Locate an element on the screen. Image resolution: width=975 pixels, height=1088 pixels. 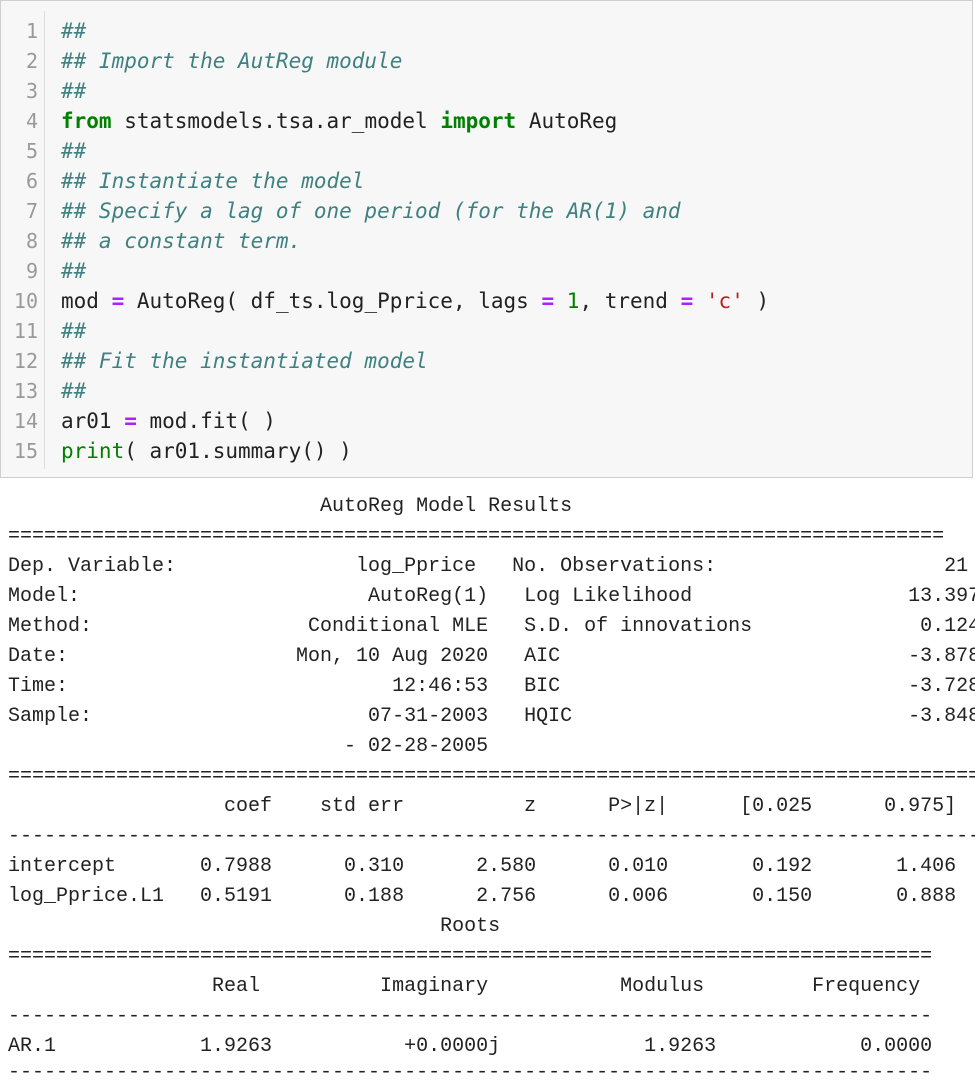
code-line: 3 ## is located at coordinates (486, 91).